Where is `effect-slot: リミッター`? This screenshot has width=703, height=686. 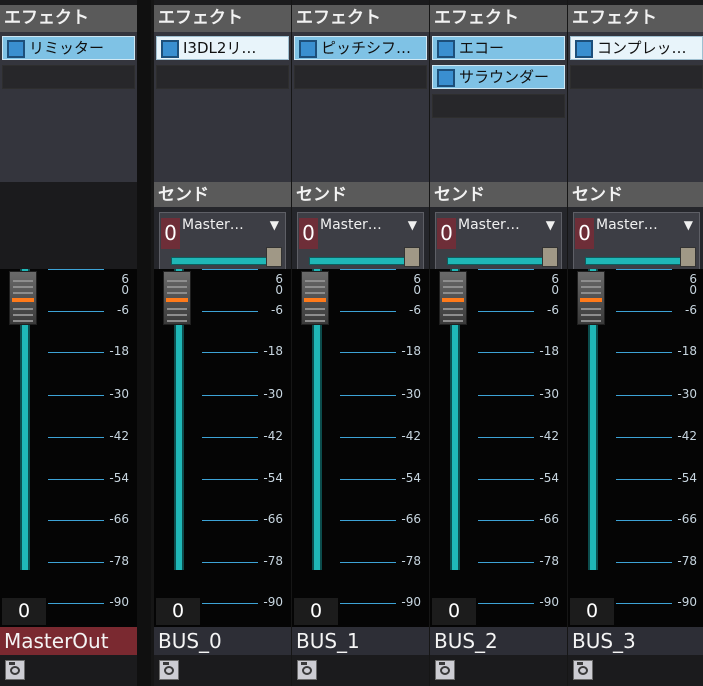 effect-slot: リミッター is located at coordinates (68, 48).